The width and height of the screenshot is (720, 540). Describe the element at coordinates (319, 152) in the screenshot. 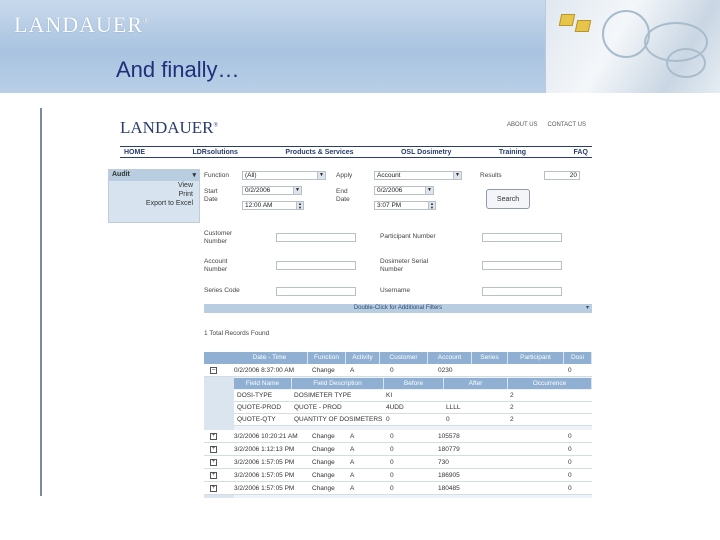

I see `nav-products: Products & Services` at that location.